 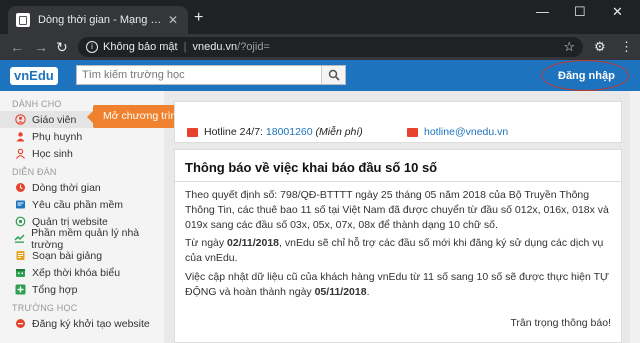 I want to click on sidebar-item-timetable: Xếp thời khóa biểu, so click(x=82, y=272).